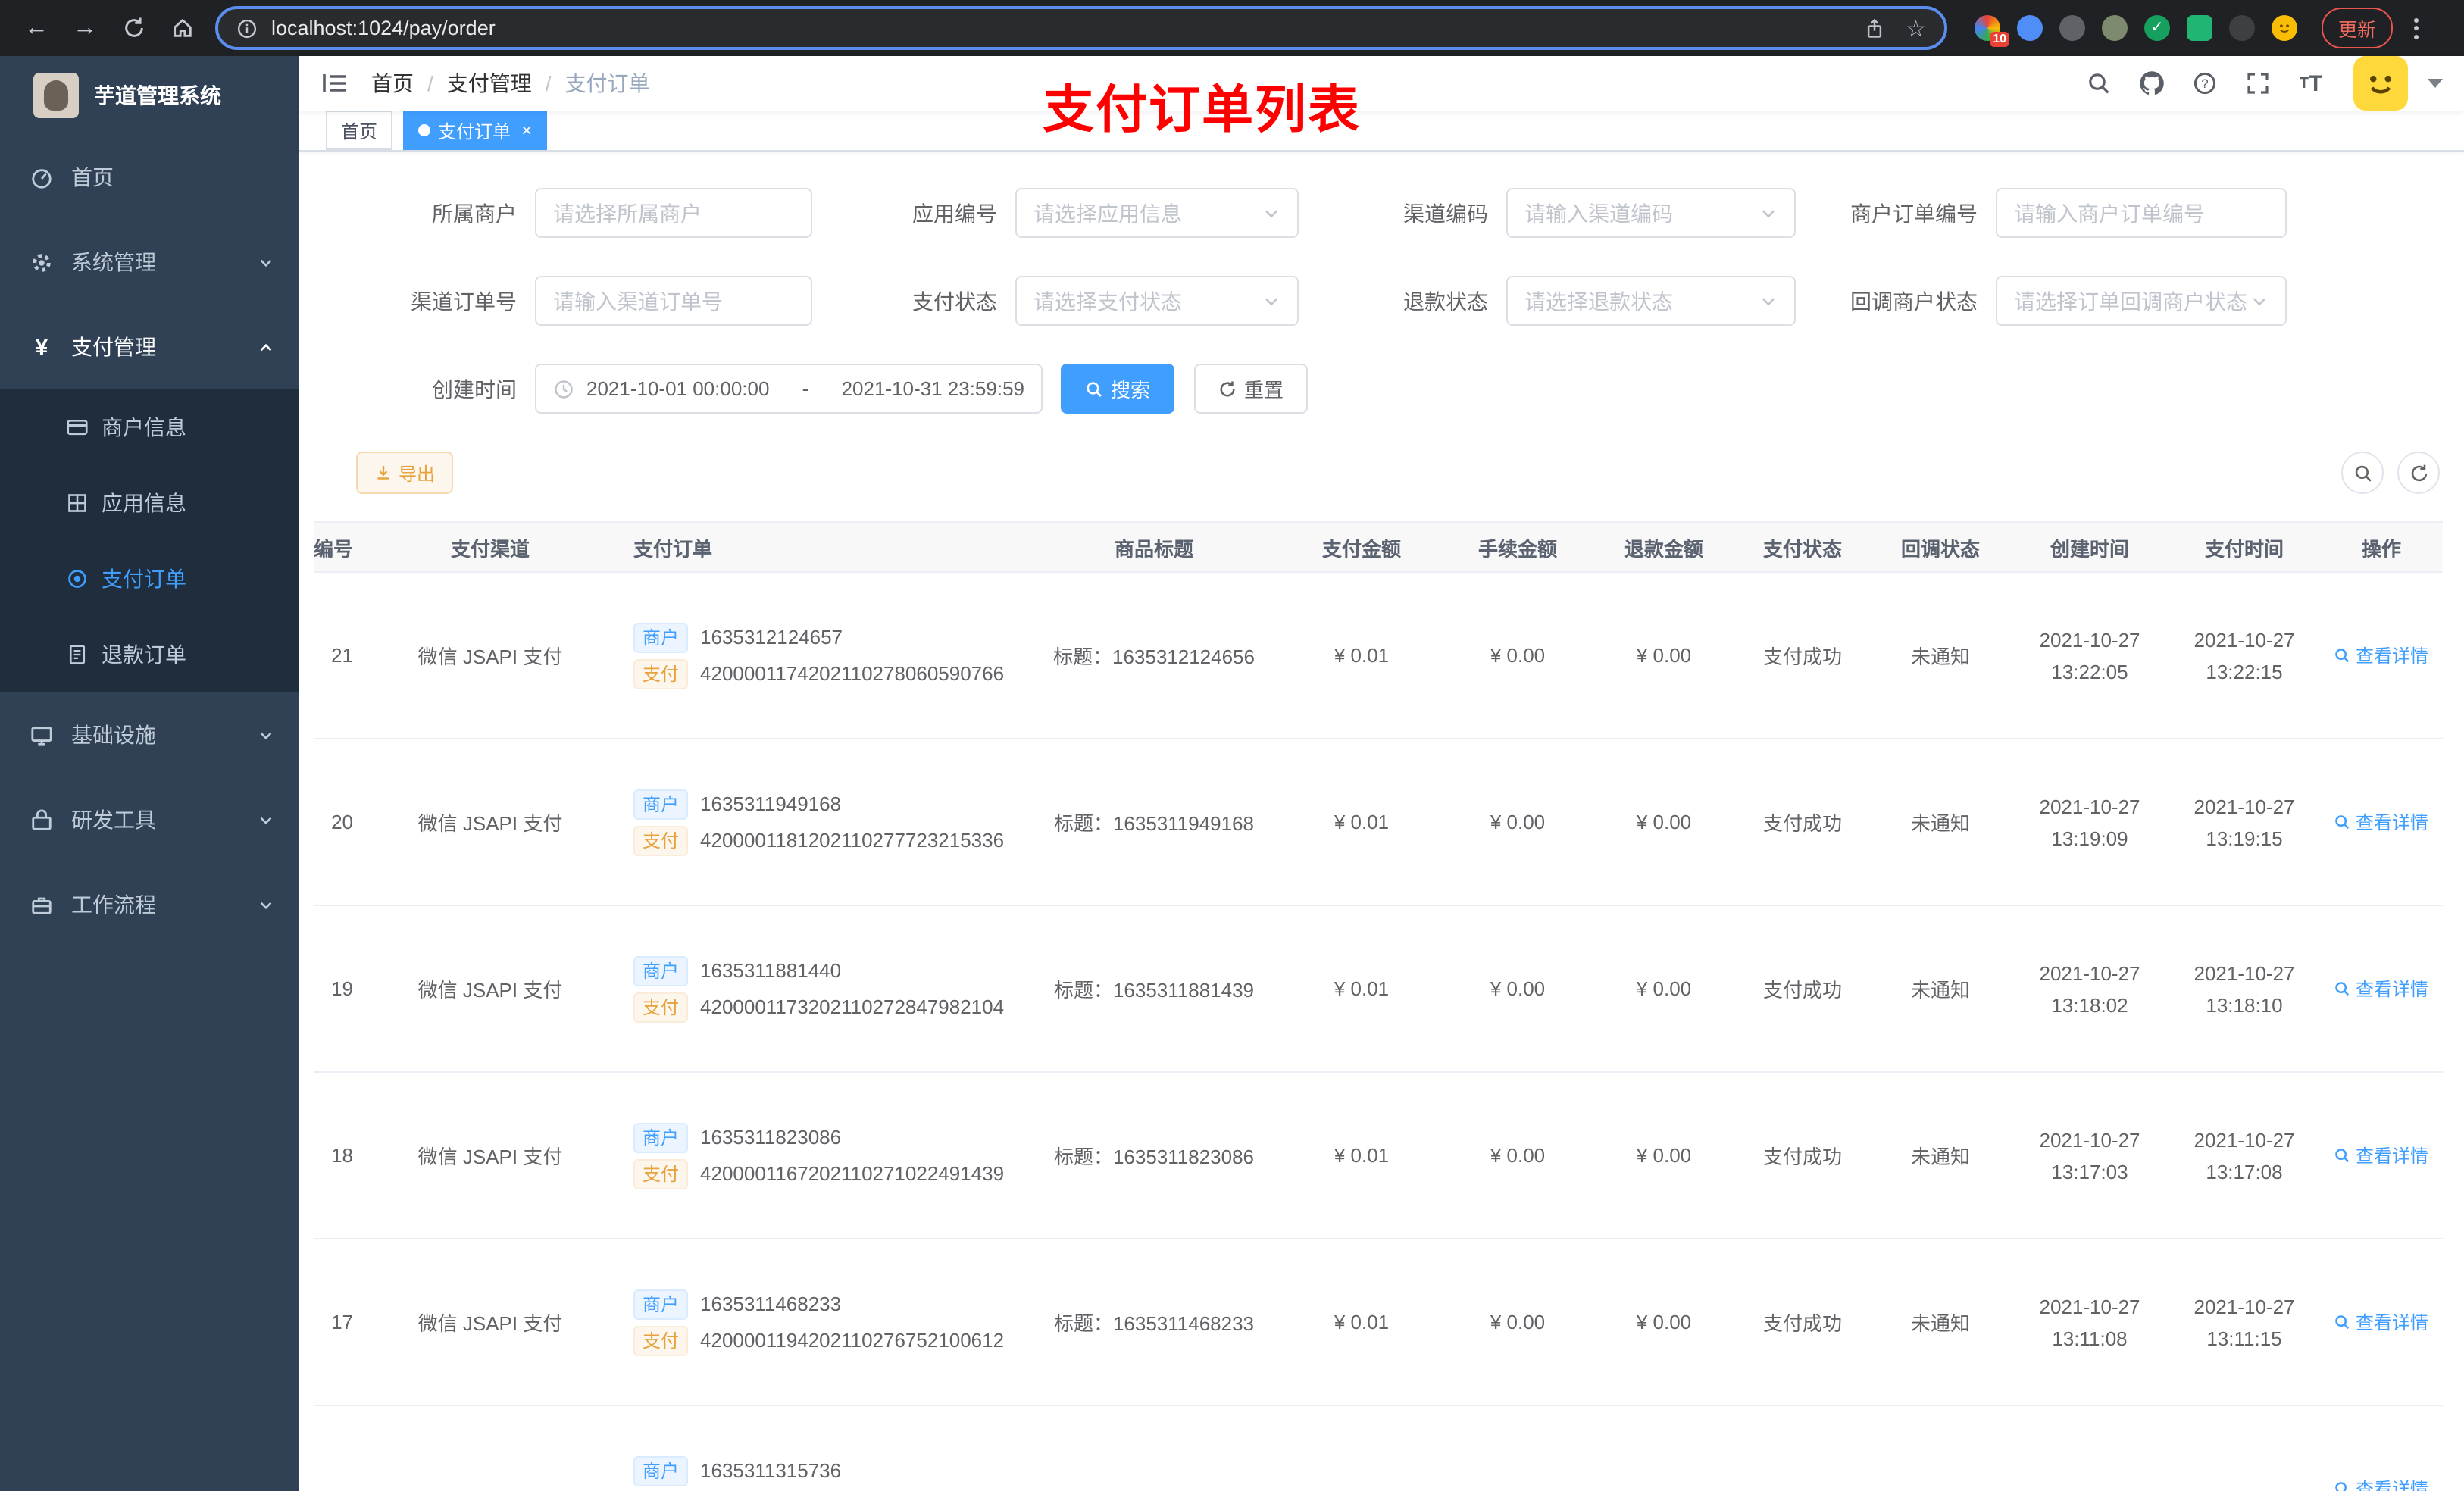  I want to click on notify-status-select: 请选择订单回调商户状态, so click(2141, 301).